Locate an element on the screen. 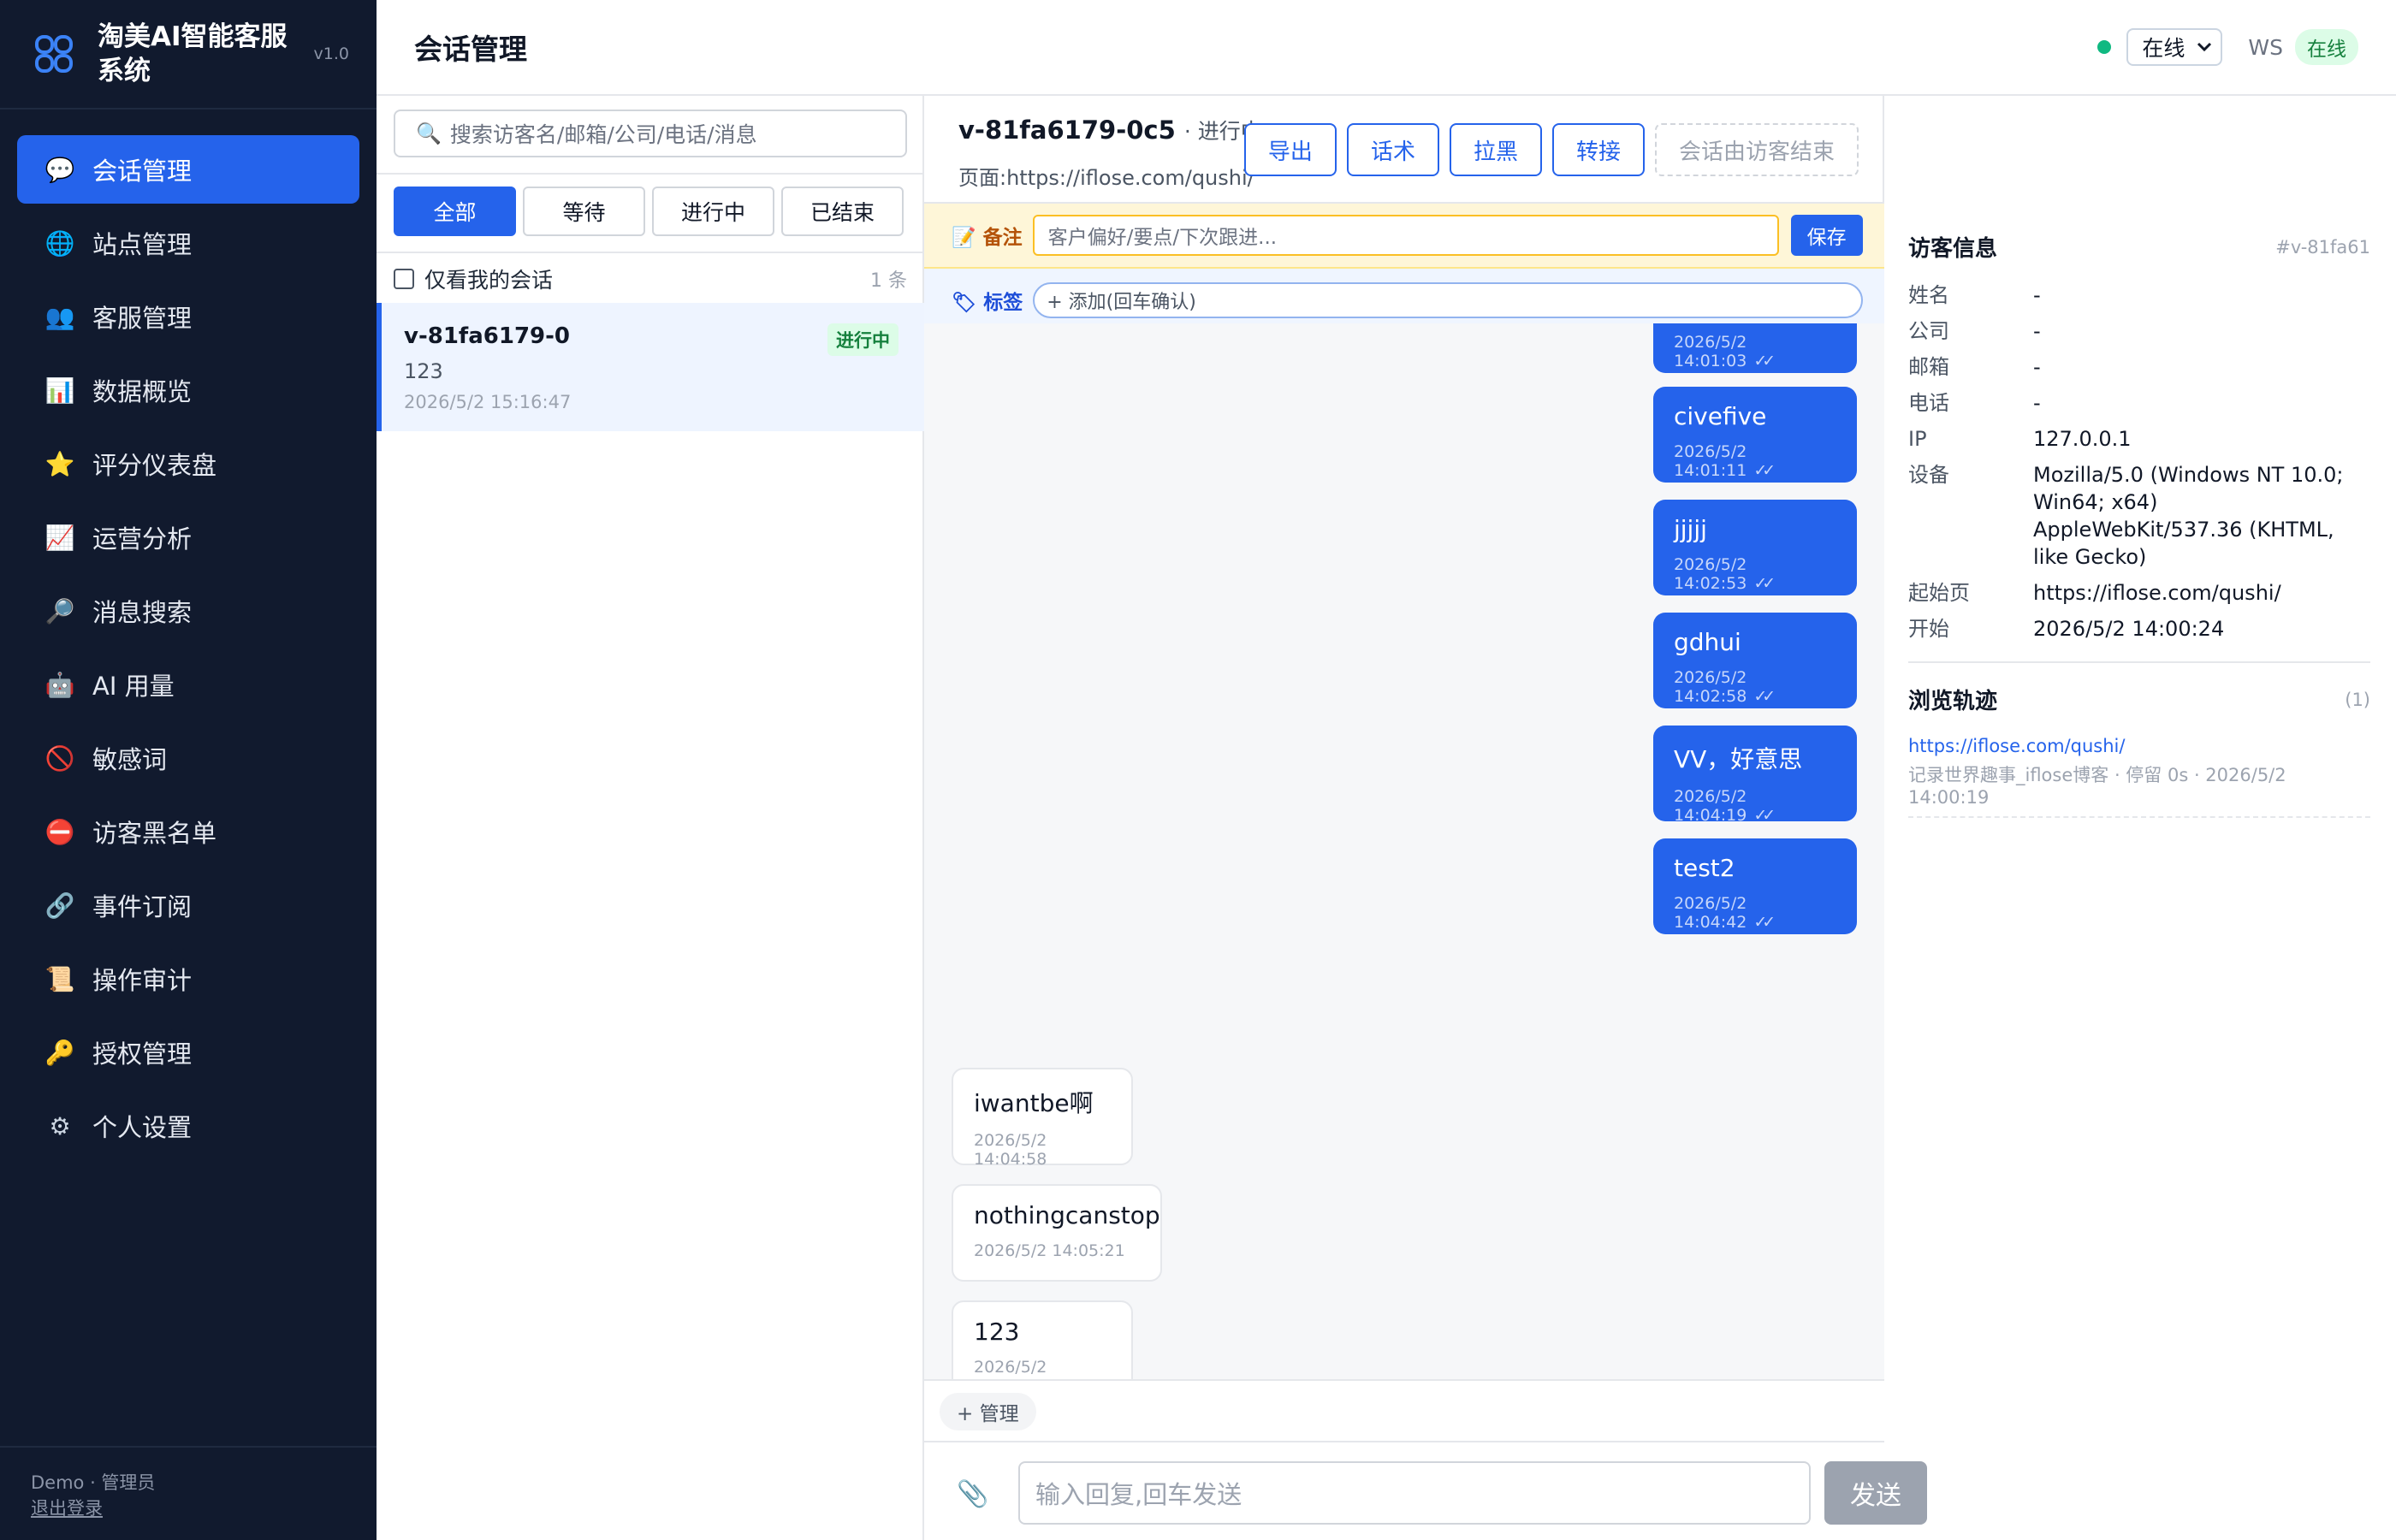 The image size is (2396, 1540). only-mine-row: 仅看我的会话 1 条 is located at coordinates (651, 279).